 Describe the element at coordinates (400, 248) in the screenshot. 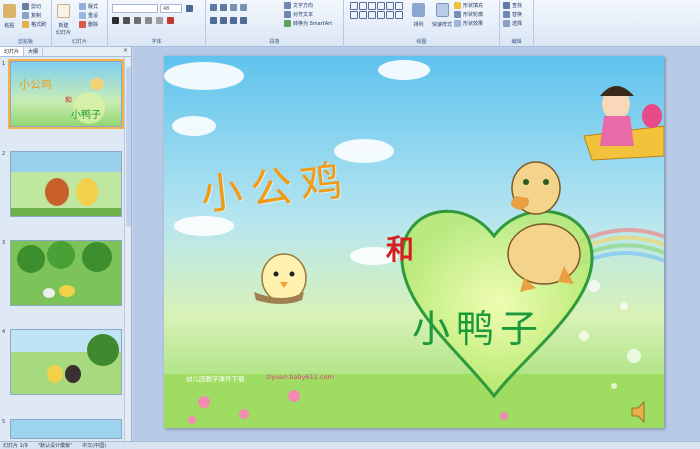

I see `slide-title-and: 和` at that location.